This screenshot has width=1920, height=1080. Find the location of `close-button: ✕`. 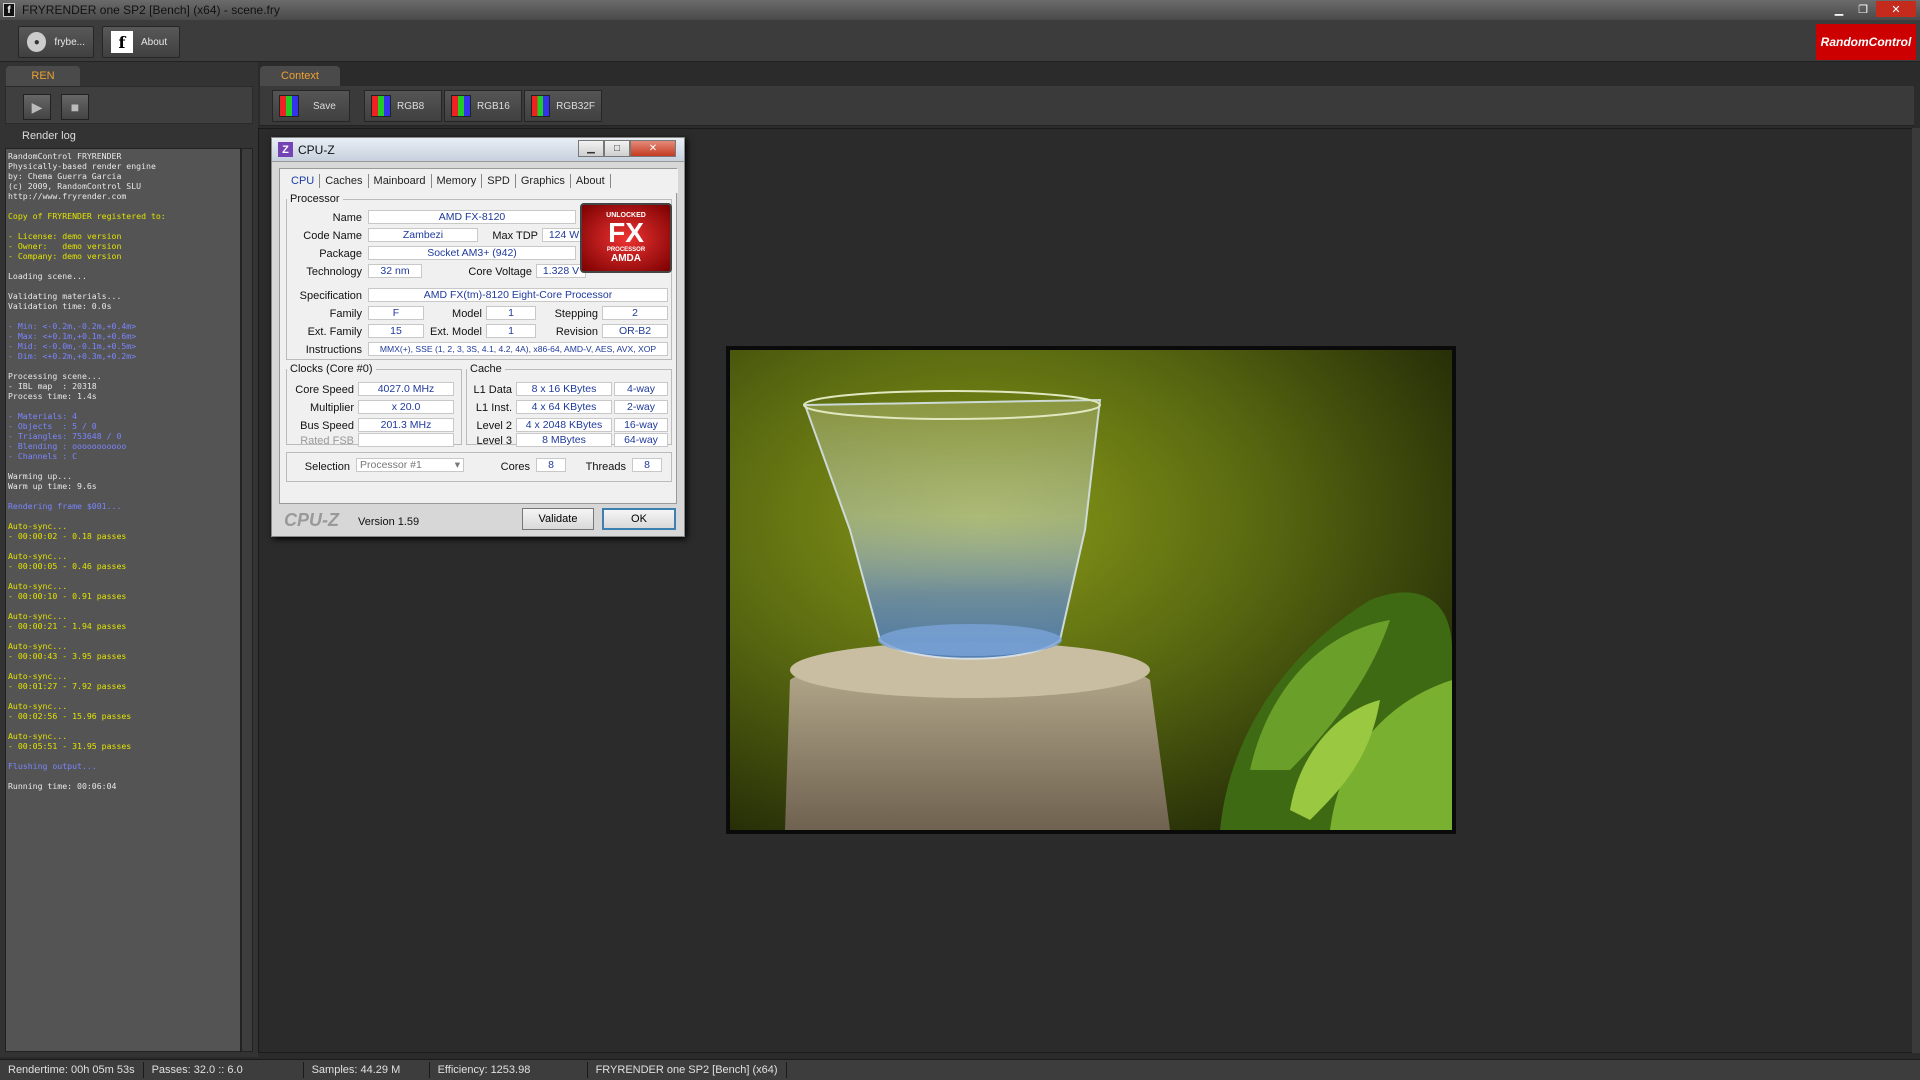

close-button: ✕ is located at coordinates (1896, 9).